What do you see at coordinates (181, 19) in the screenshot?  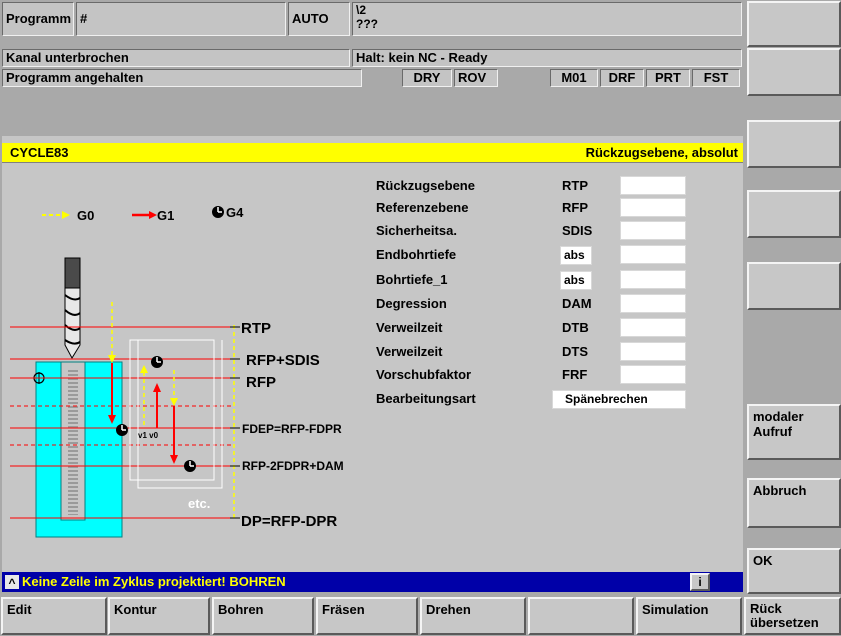 I see `program-name: #` at bounding box center [181, 19].